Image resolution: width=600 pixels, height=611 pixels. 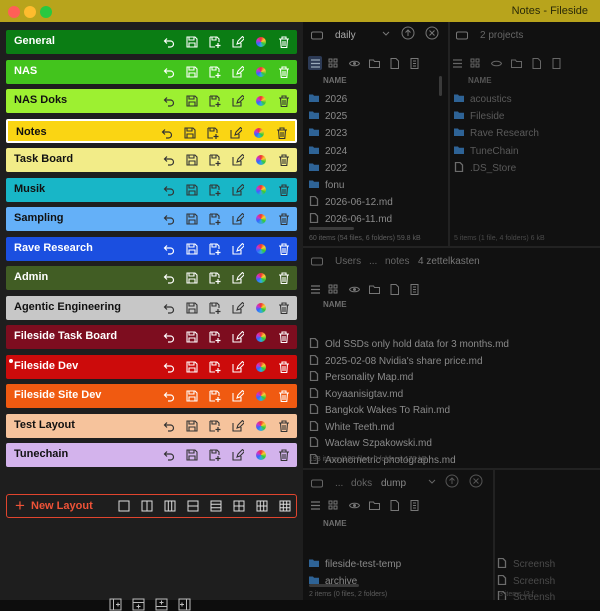 What do you see at coordinates (151, 219) in the screenshot?
I see `layout-row: Sampling` at bounding box center [151, 219].